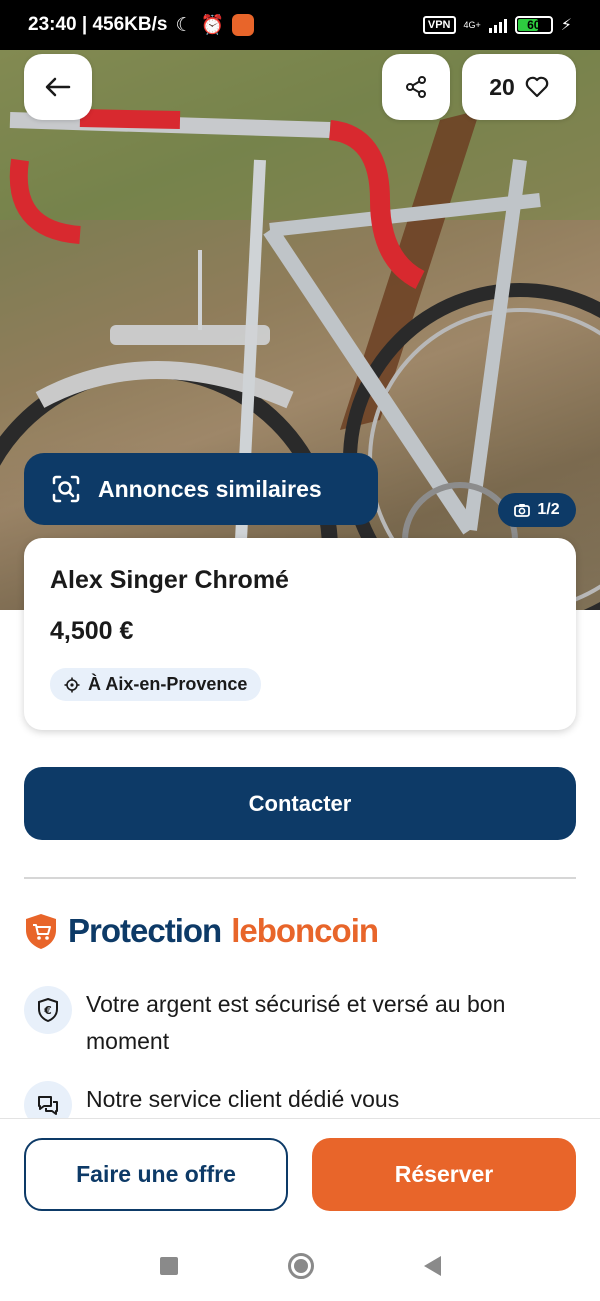 The image size is (600, 1301). What do you see at coordinates (72, 684) in the screenshot?
I see `location-target-icon` at bounding box center [72, 684].